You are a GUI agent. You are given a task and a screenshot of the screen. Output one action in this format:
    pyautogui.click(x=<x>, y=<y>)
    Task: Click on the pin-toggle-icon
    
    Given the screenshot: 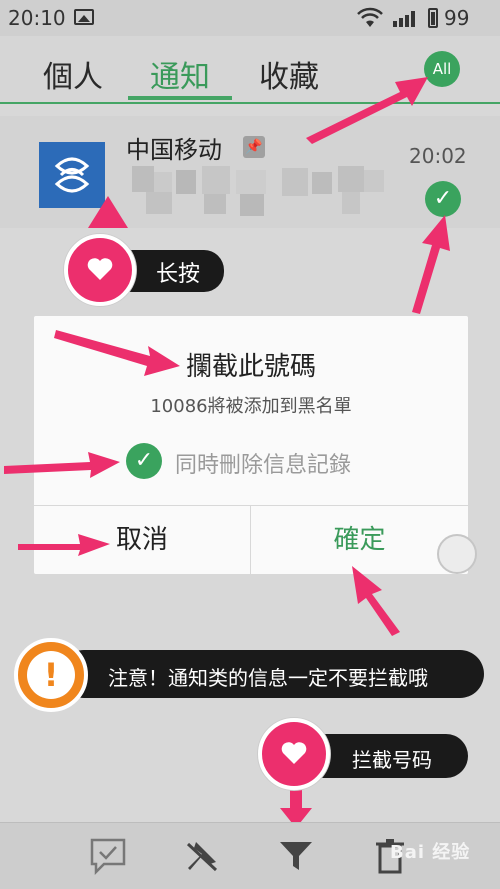 What is the action you would take?
    pyautogui.click(x=202, y=856)
    